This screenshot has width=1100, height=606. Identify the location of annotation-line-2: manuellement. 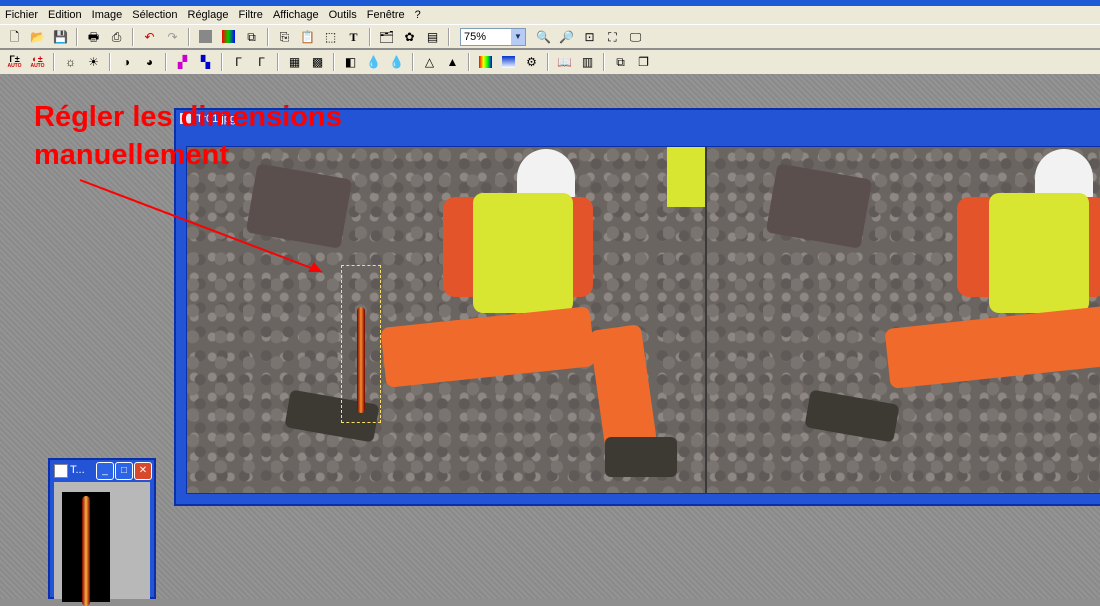
(131, 155).